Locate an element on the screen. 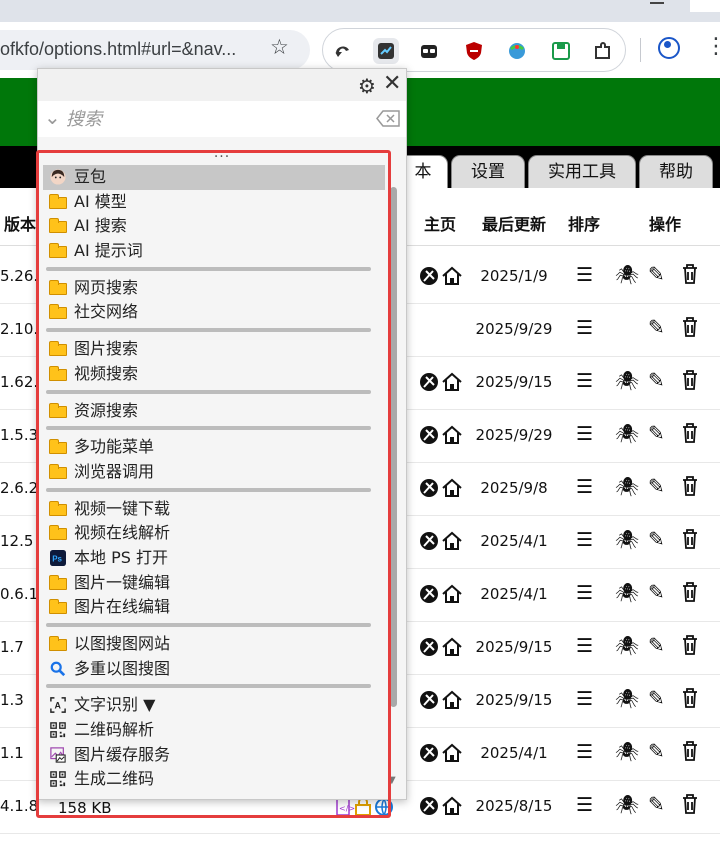 This screenshot has width=720, height=842. menu-item: 图片缓存服务 is located at coordinates (214, 755).